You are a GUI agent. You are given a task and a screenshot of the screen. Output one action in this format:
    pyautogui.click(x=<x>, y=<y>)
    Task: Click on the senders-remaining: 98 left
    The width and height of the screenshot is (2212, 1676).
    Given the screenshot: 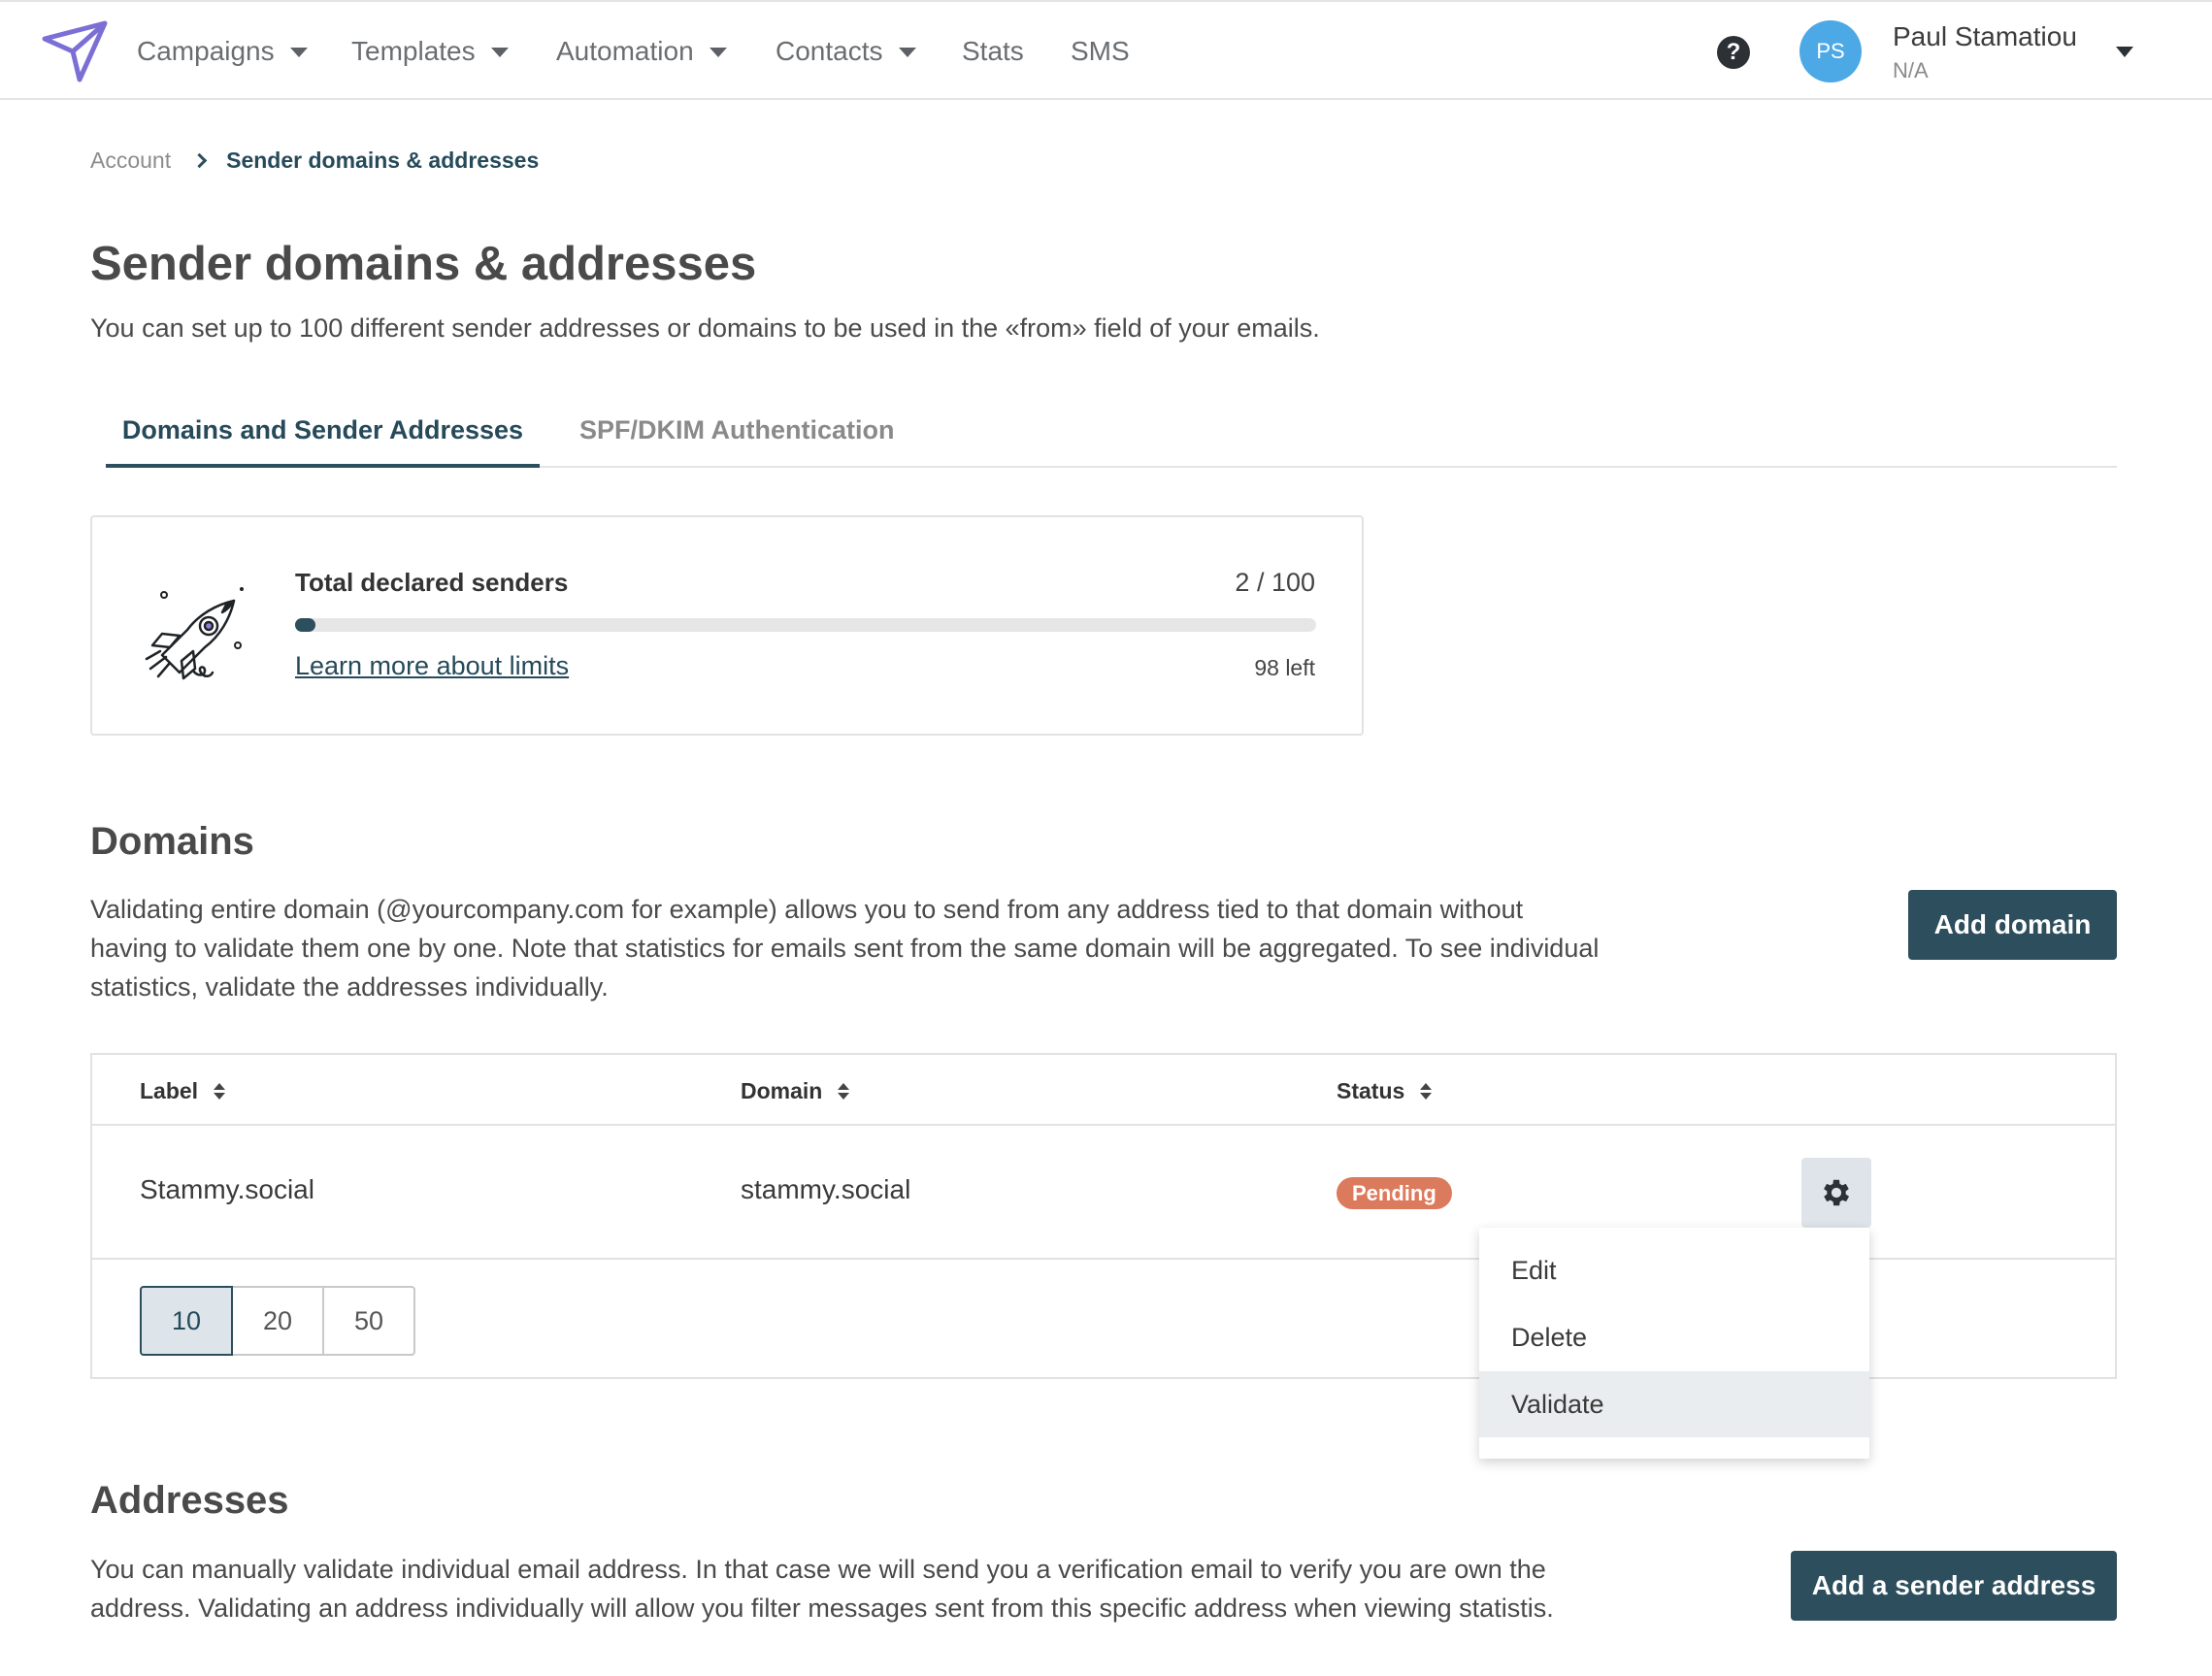 What is the action you would take?
    pyautogui.click(x=1284, y=668)
    